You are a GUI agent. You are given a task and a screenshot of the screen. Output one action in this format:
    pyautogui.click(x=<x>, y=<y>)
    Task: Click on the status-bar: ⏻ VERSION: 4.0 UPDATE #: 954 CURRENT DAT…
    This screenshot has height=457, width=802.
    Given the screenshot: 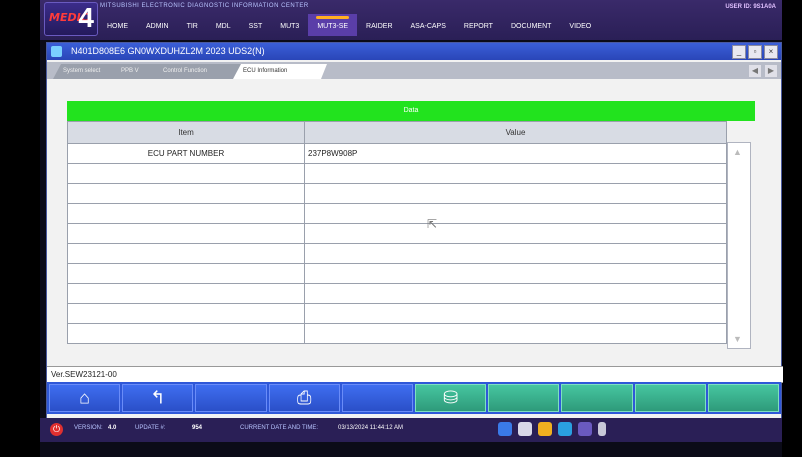 What is the action you would take?
    pyautogui.click(x=411, y=430)
    